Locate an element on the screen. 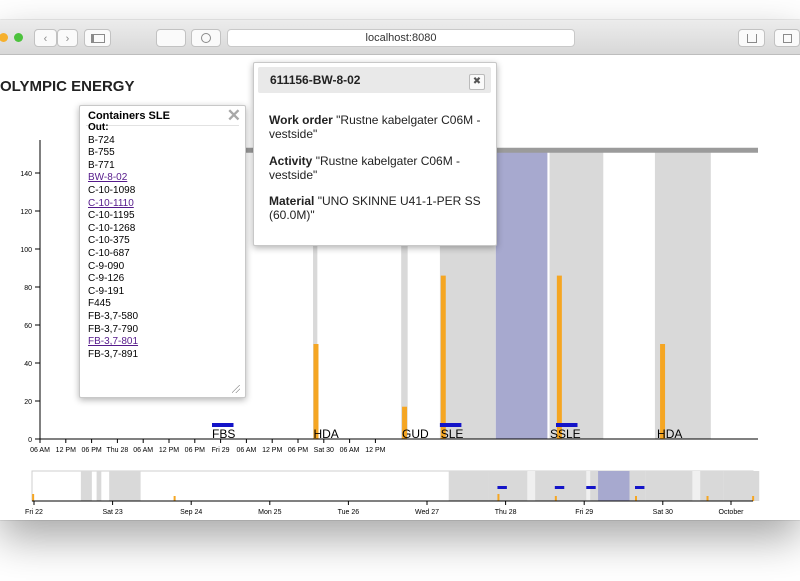 Image resolution: width=800 pixels, height=581 pixels. x-tick-label: Sat 30 is located at coordinates (324, 450).